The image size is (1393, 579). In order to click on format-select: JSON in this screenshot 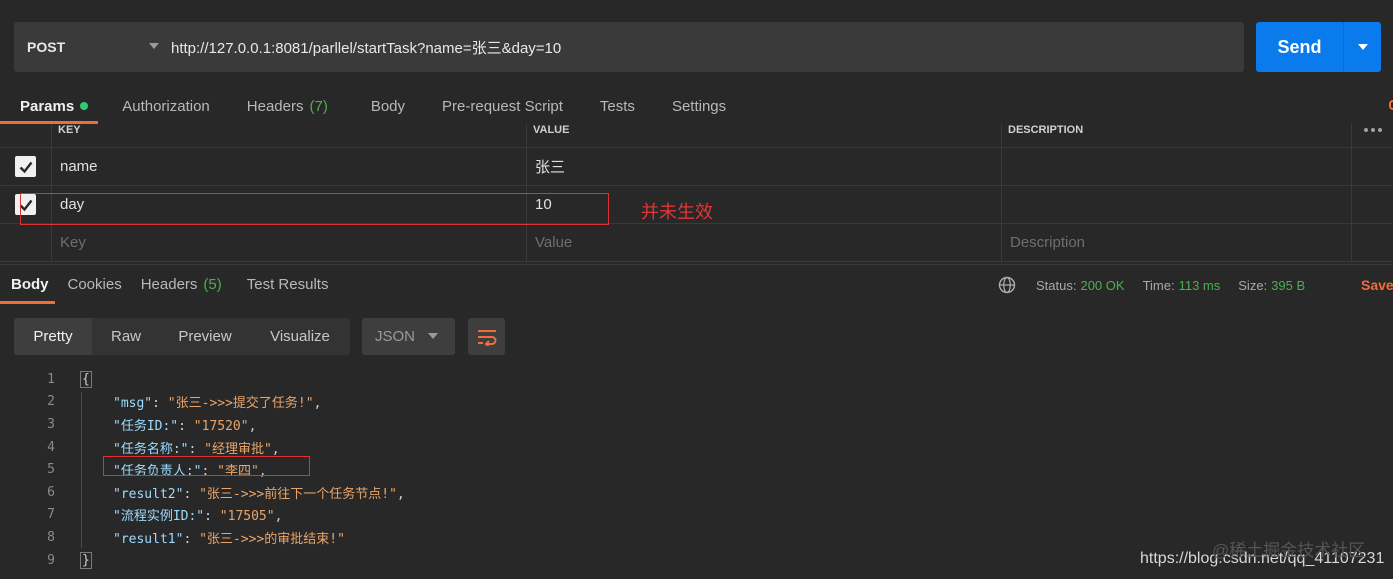, I will do `click(408, 336)`.